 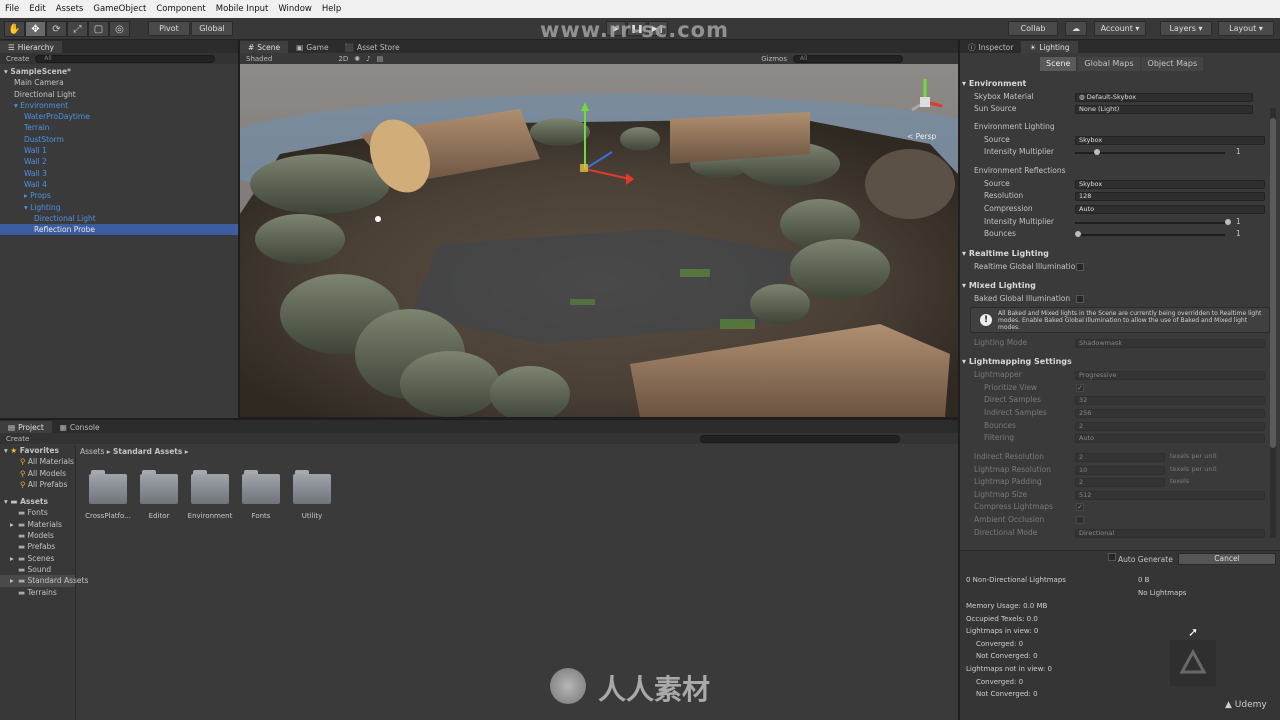 I want to click on project-create-button: Create, so click(x=17, y=439).